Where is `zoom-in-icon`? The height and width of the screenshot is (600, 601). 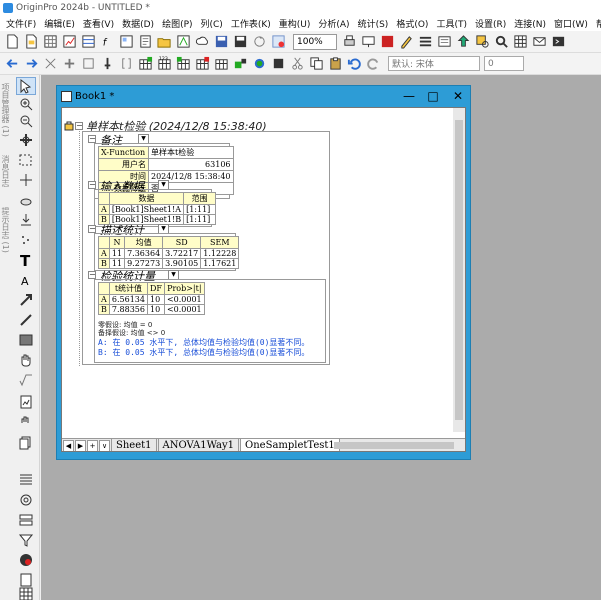
zoom-in-icon is located at coordinates (26, 104).